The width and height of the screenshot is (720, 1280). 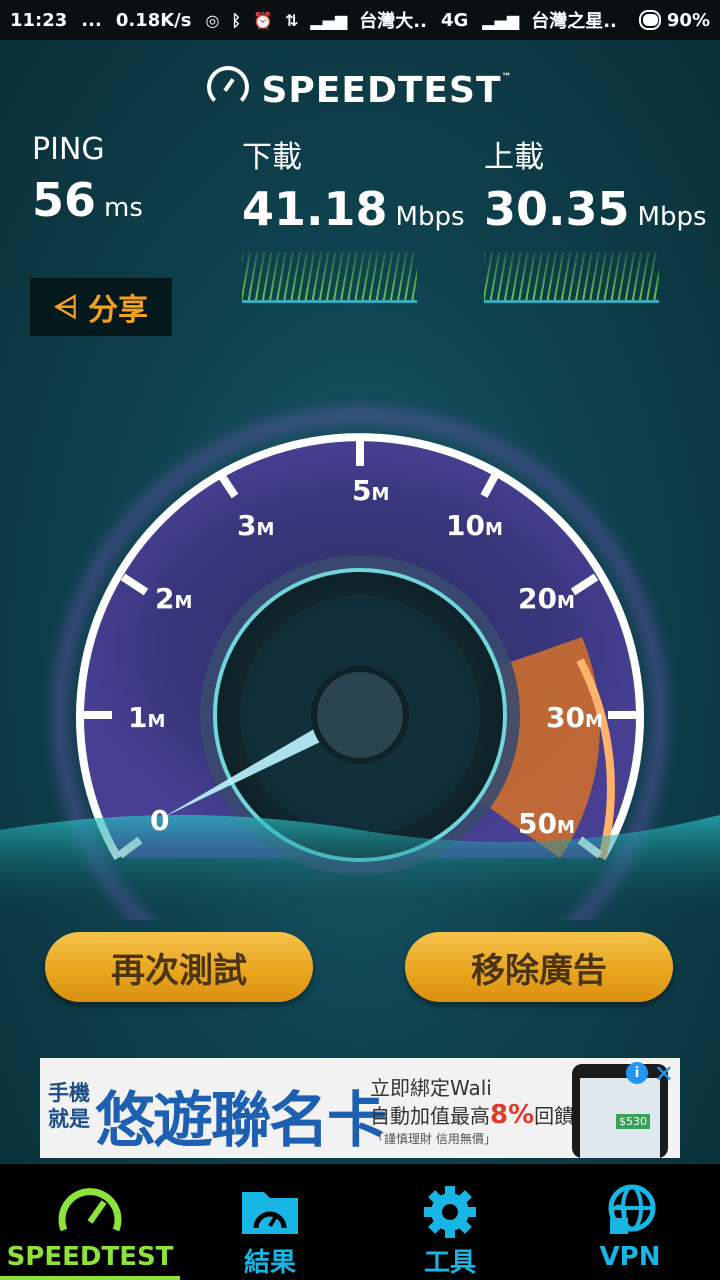 What do you see at coordinates (291, 20) in the screenshot?
I see `data-arrows-icon: ⇅` at bounding box center [291, 20].